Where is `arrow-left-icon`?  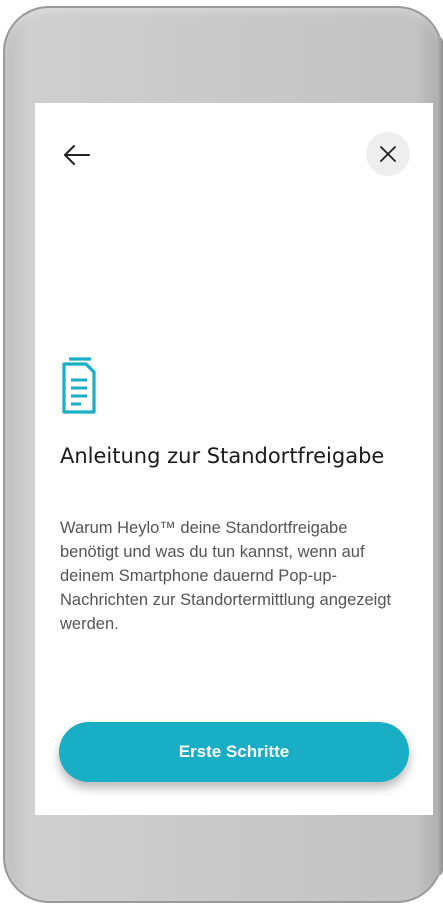
arrow-left-icon is located at coordinates (77, 155).